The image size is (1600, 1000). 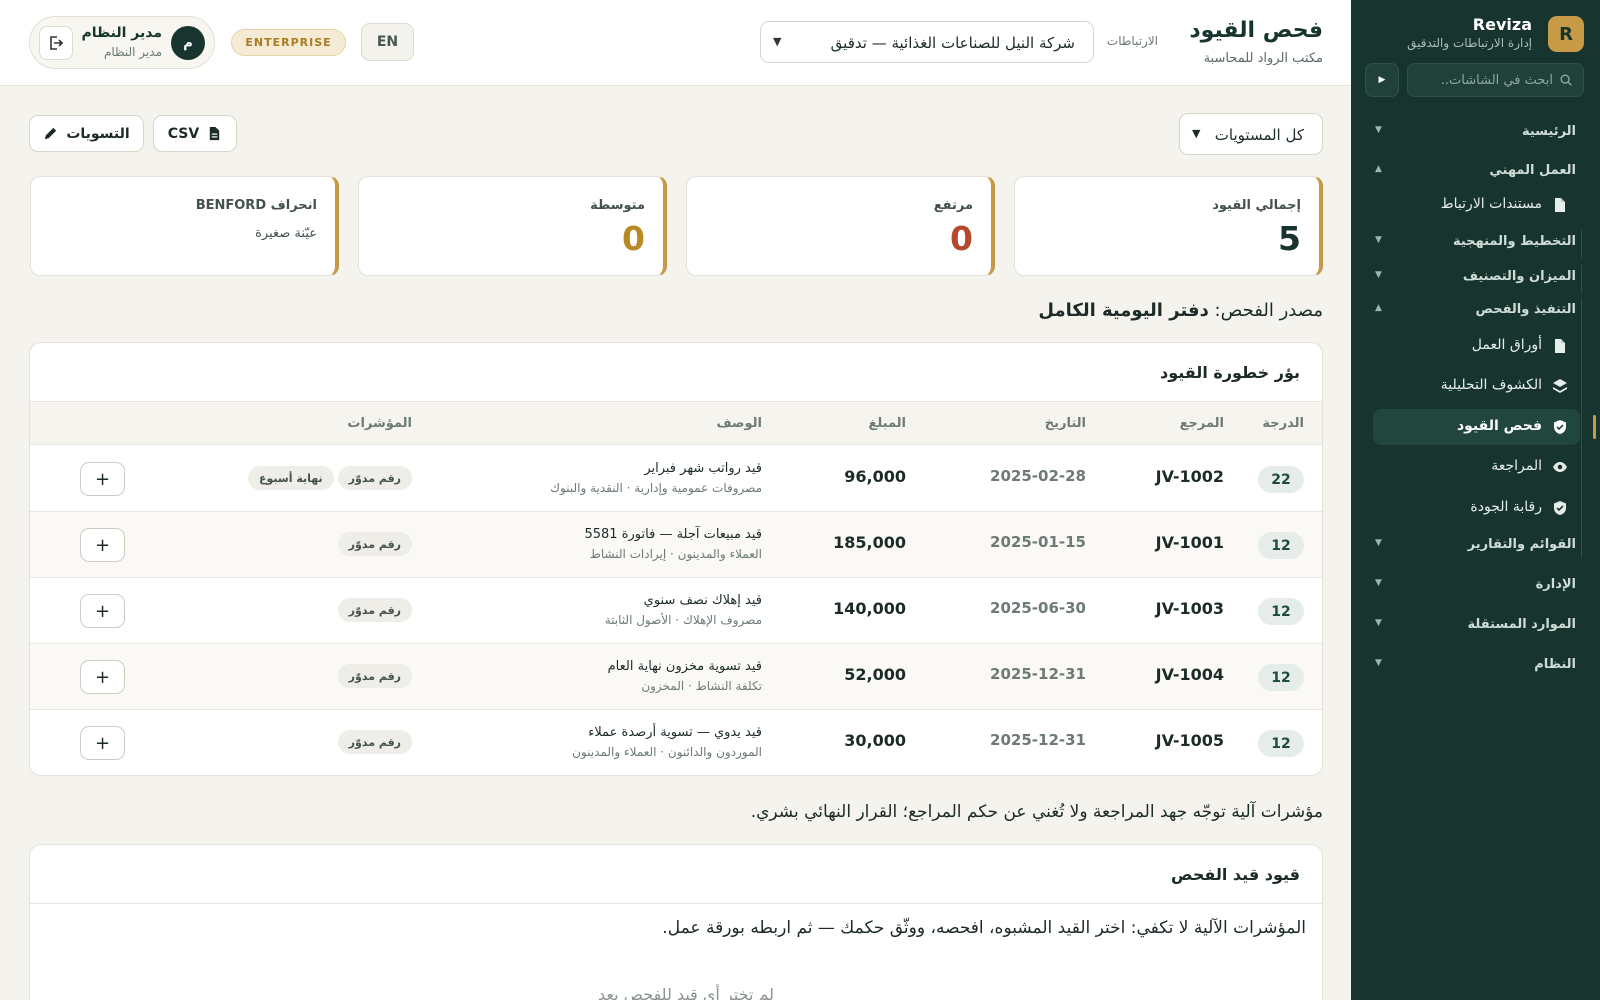 What do you see at coordinates (1168, 226) in the screenshot?
I see `stat-card-total: إجمالي القيود 5` at bounding box center [1168, 226].